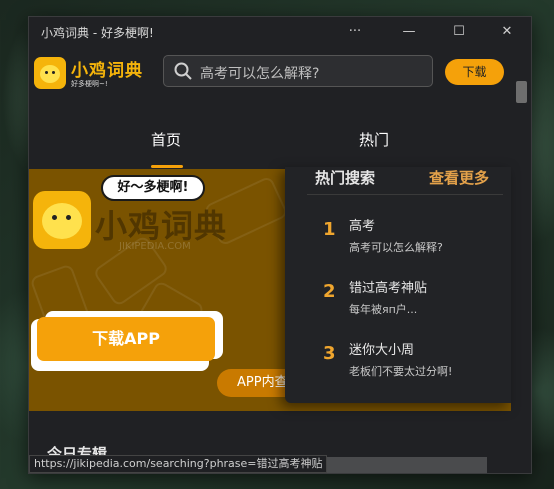 The height and width of the screenshot is (489, 554). What do you see at coordinates (97, 33) in the screenshot?
I see `window-title: 小鸡词典 - 好多梗啊!` at bounding box center [97, 33].